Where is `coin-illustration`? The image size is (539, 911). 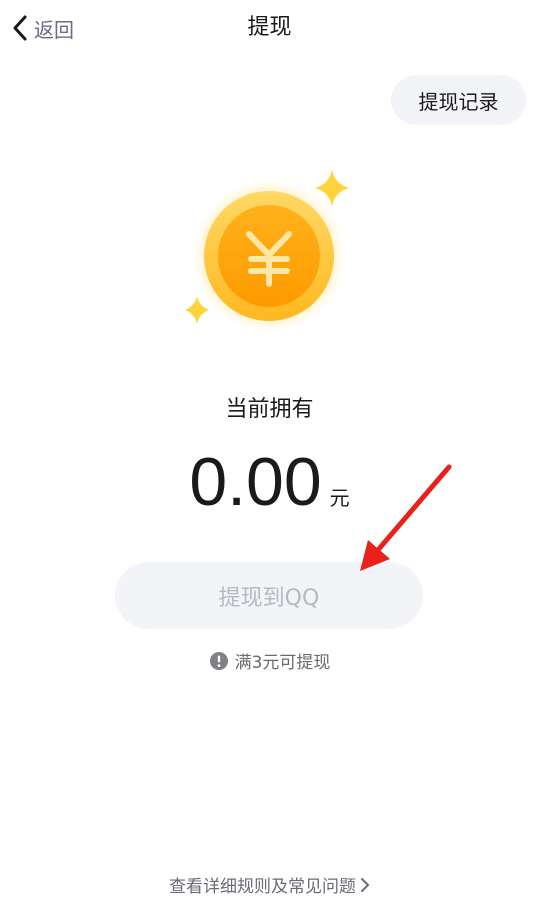
coin-illustration is located at coordinates (275, 250).